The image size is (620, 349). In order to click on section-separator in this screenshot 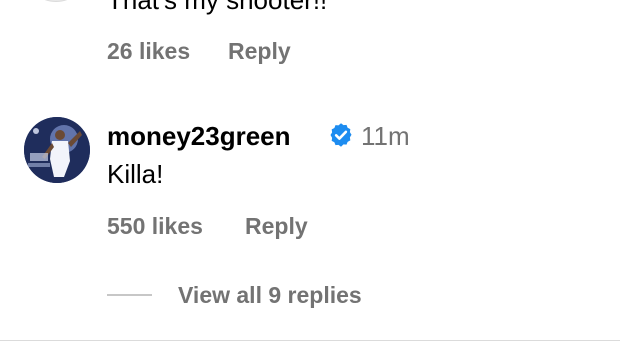, I will do `click(310, 340)`.